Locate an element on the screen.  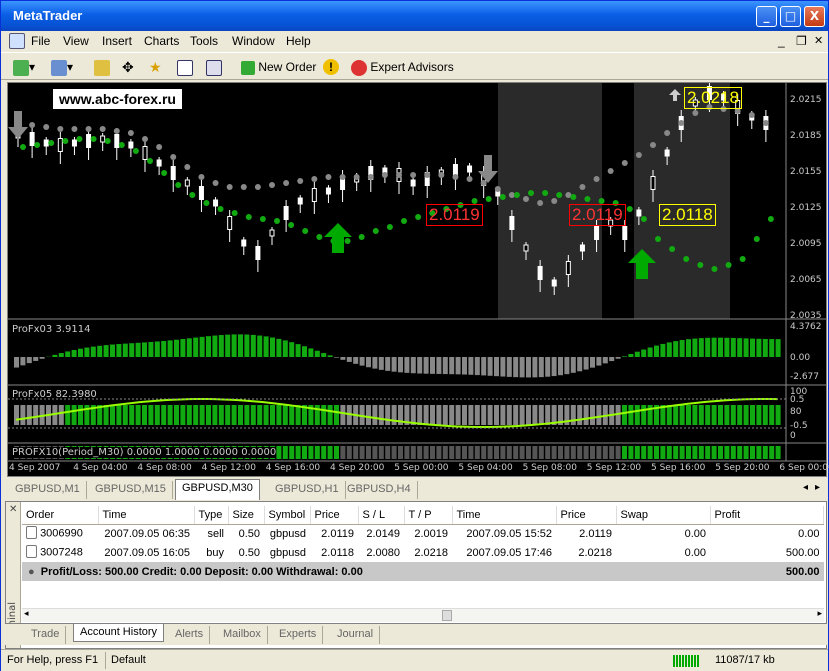
down-arrow-icon is located at coordinates (488, 169).